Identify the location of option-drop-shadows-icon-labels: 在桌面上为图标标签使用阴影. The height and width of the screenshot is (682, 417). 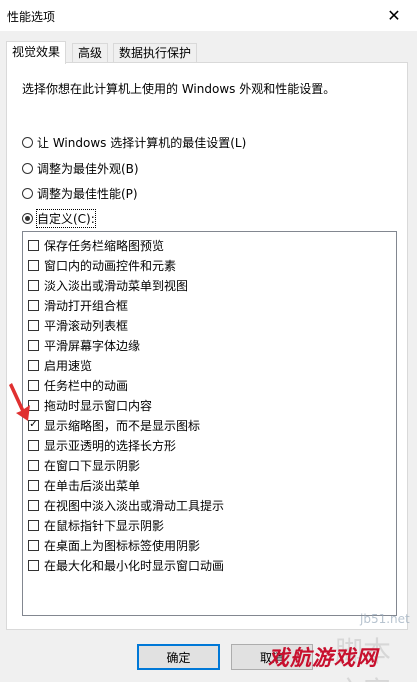
(114, 545).